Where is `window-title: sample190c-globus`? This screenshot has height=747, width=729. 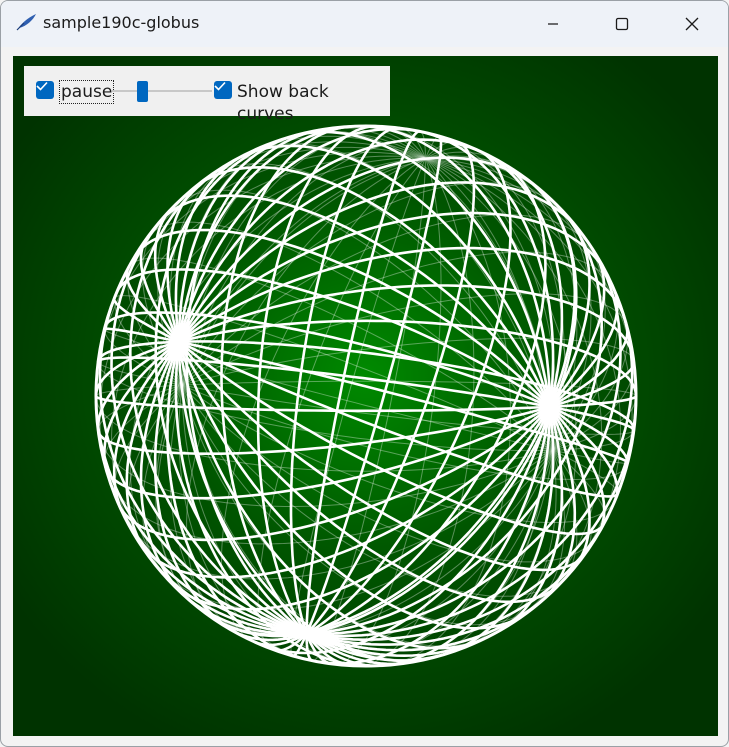 window-title: sample190c-globus is located at coordinates (121, 22).